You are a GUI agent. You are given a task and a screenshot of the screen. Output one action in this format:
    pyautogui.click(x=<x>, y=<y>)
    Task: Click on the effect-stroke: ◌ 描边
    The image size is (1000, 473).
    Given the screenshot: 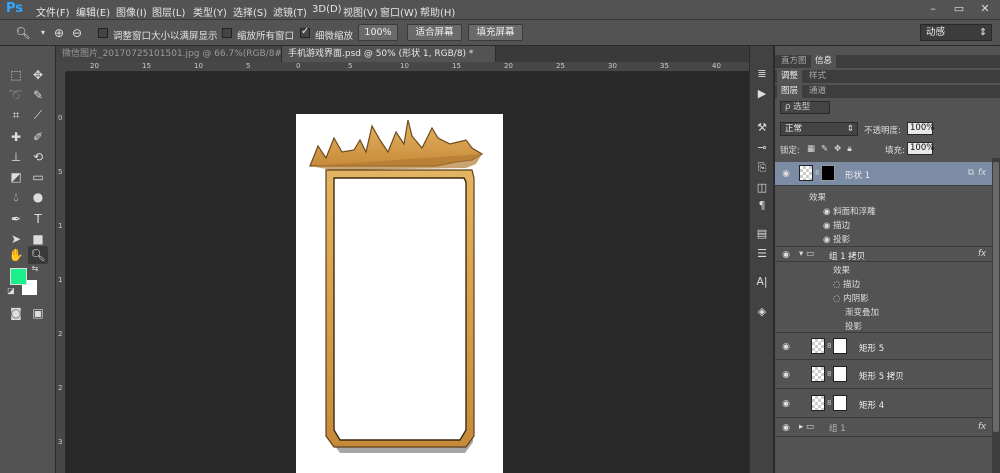 What is the action you would take?
    pyautogui.click(x=846, y=284)
    